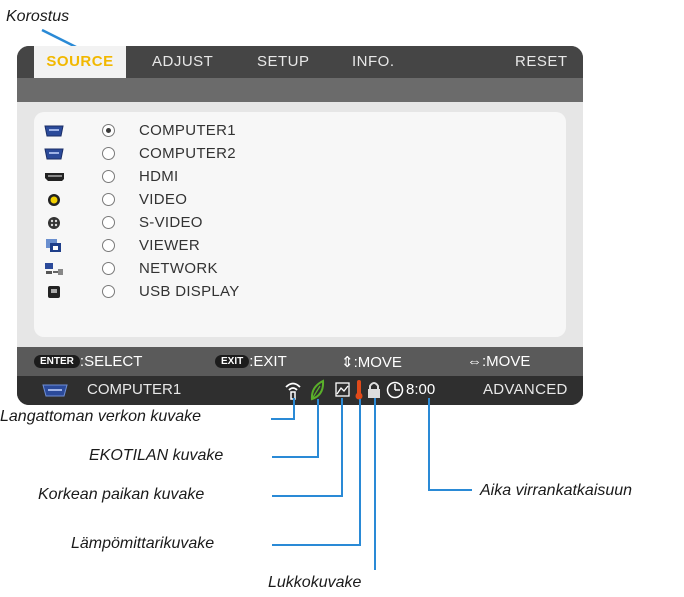 The image size is (684, 597). I want to click on current-source: COMPUTER1, so click(134, 389).